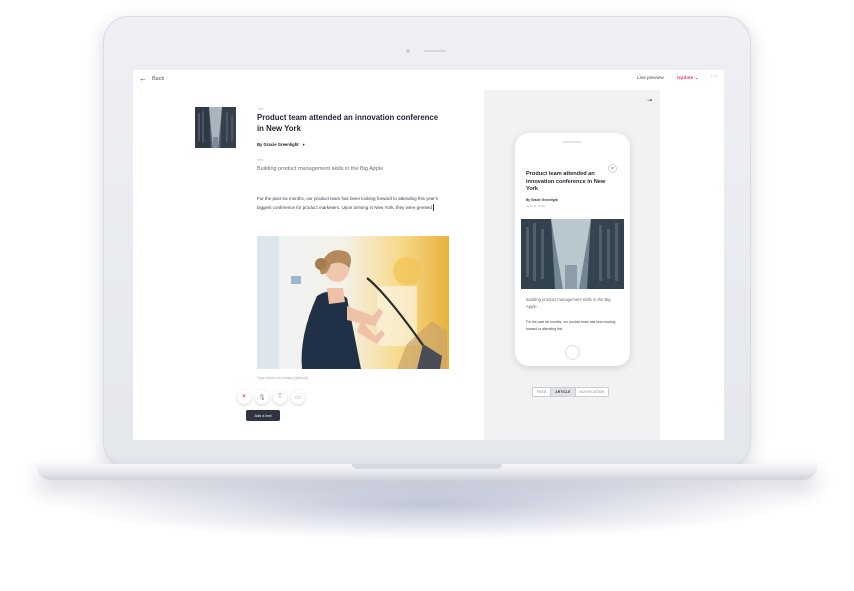 Image resolution: width=854 pixels, height=591 pixels. Describe the element at coordinates (261, 160) in the screenshot. I see `intro-field-label: Intro` at that location.